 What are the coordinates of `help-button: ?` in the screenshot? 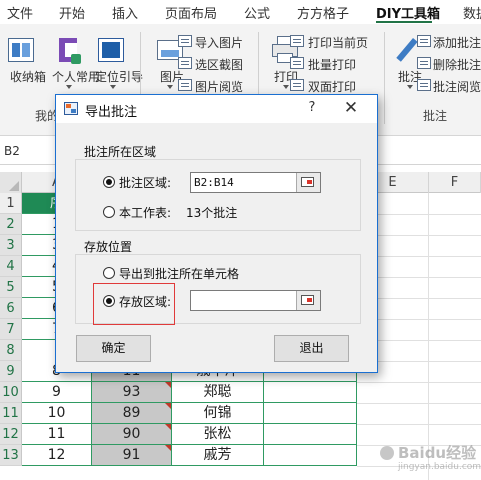 It's located at (312, 107).